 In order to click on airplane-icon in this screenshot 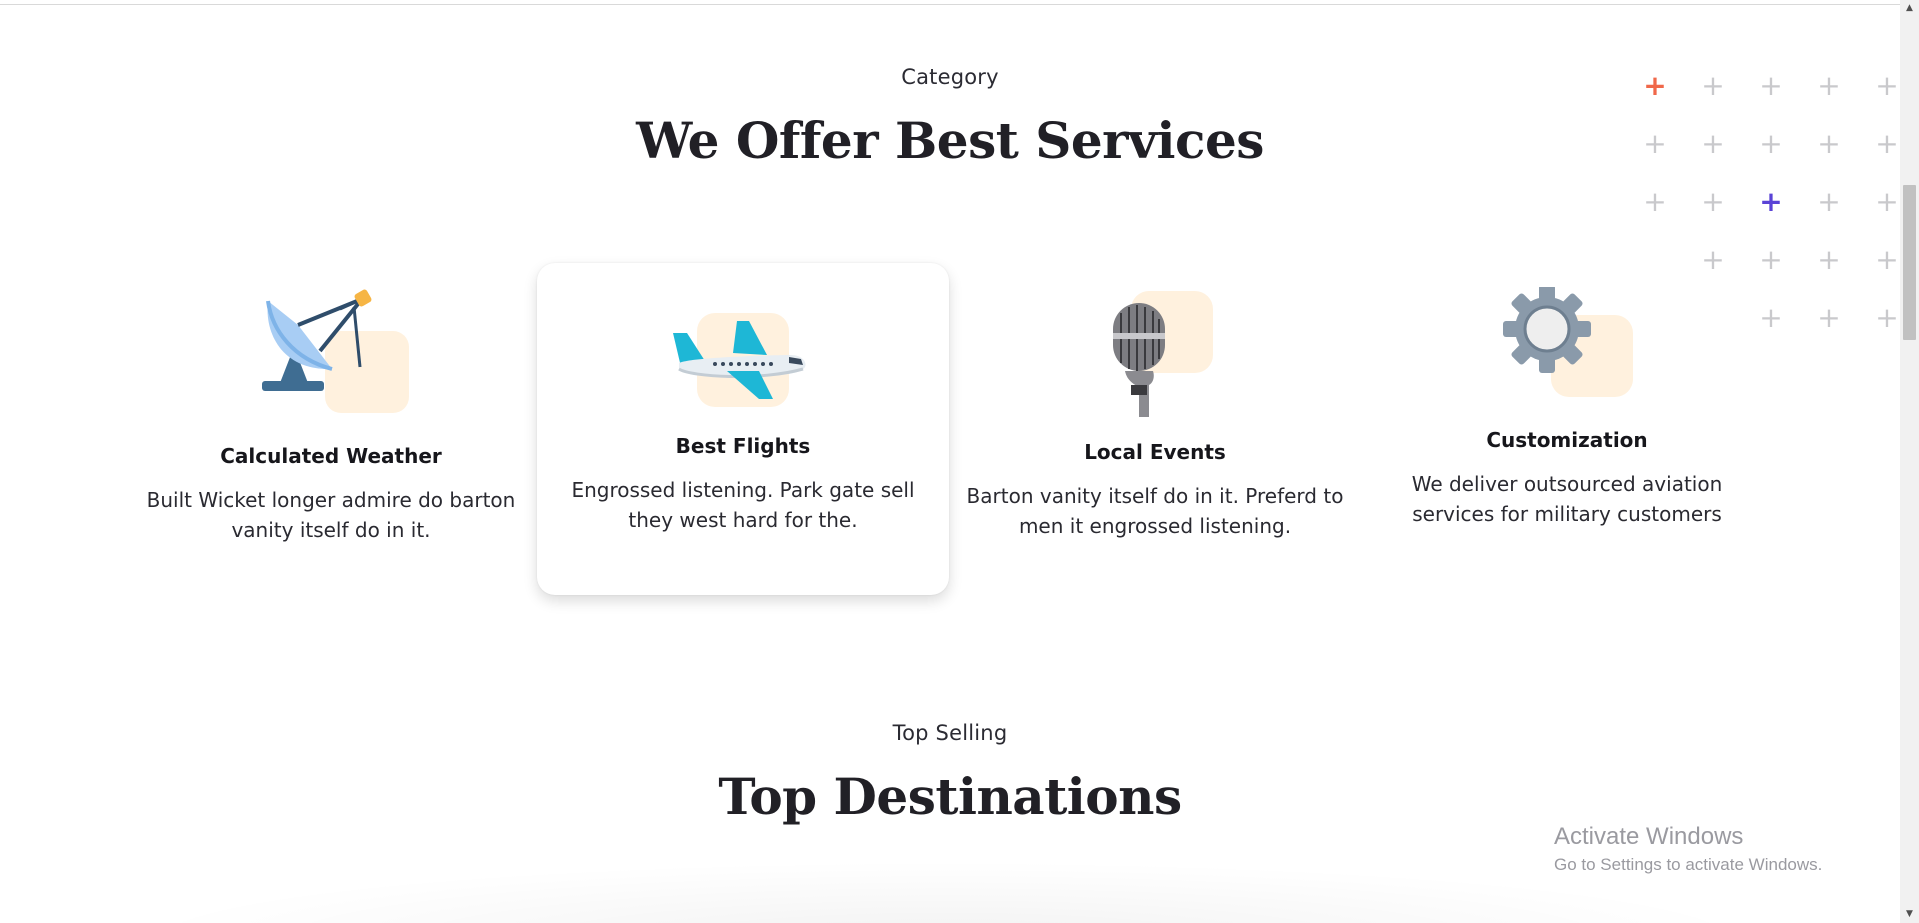, I will do `click(741, 363)`.